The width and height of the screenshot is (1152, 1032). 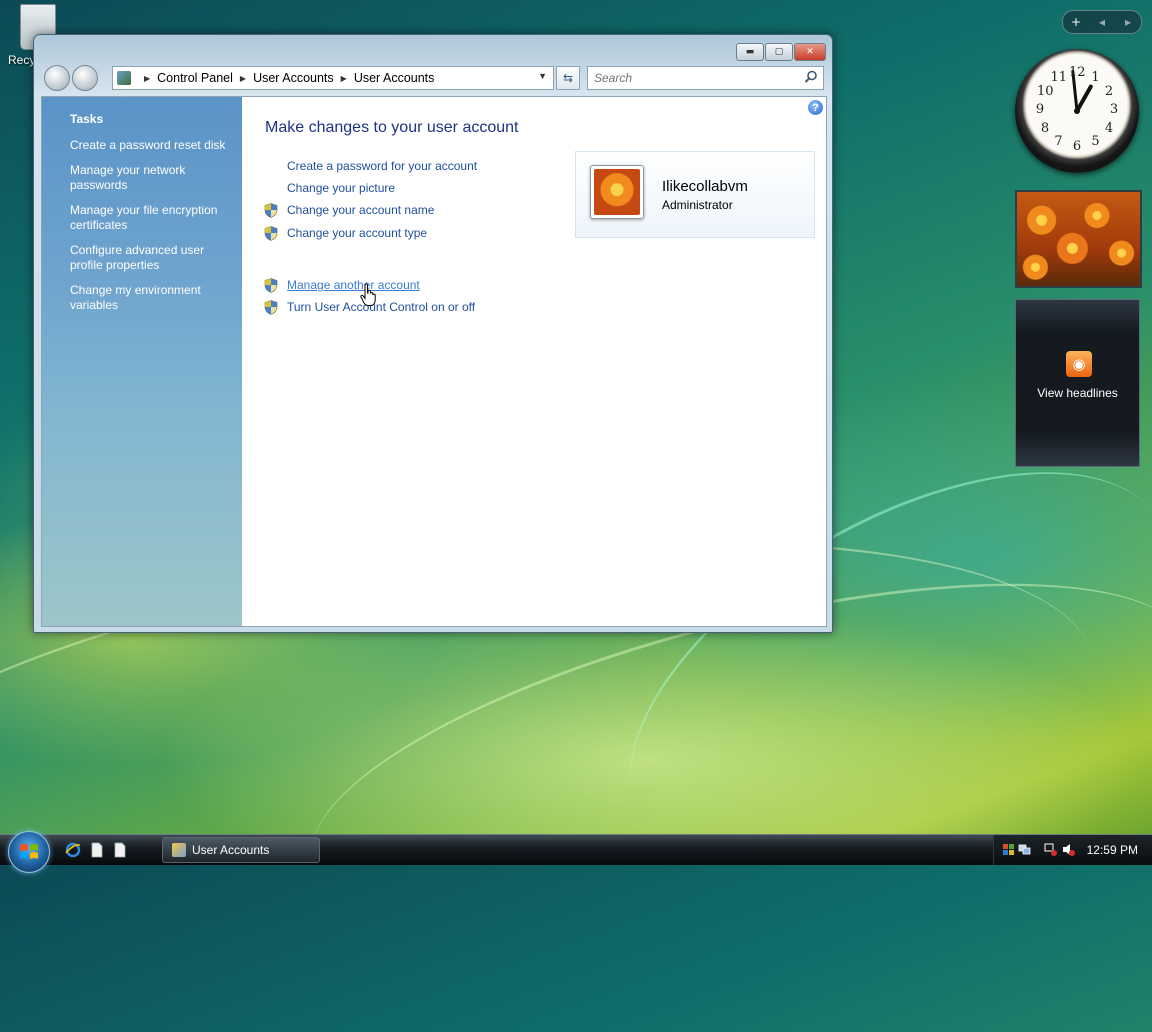 What do you see at coordinates (87, 119) in the screenshot?
I see `tasks-heading: Tasks` at bounding box center [87, 119].